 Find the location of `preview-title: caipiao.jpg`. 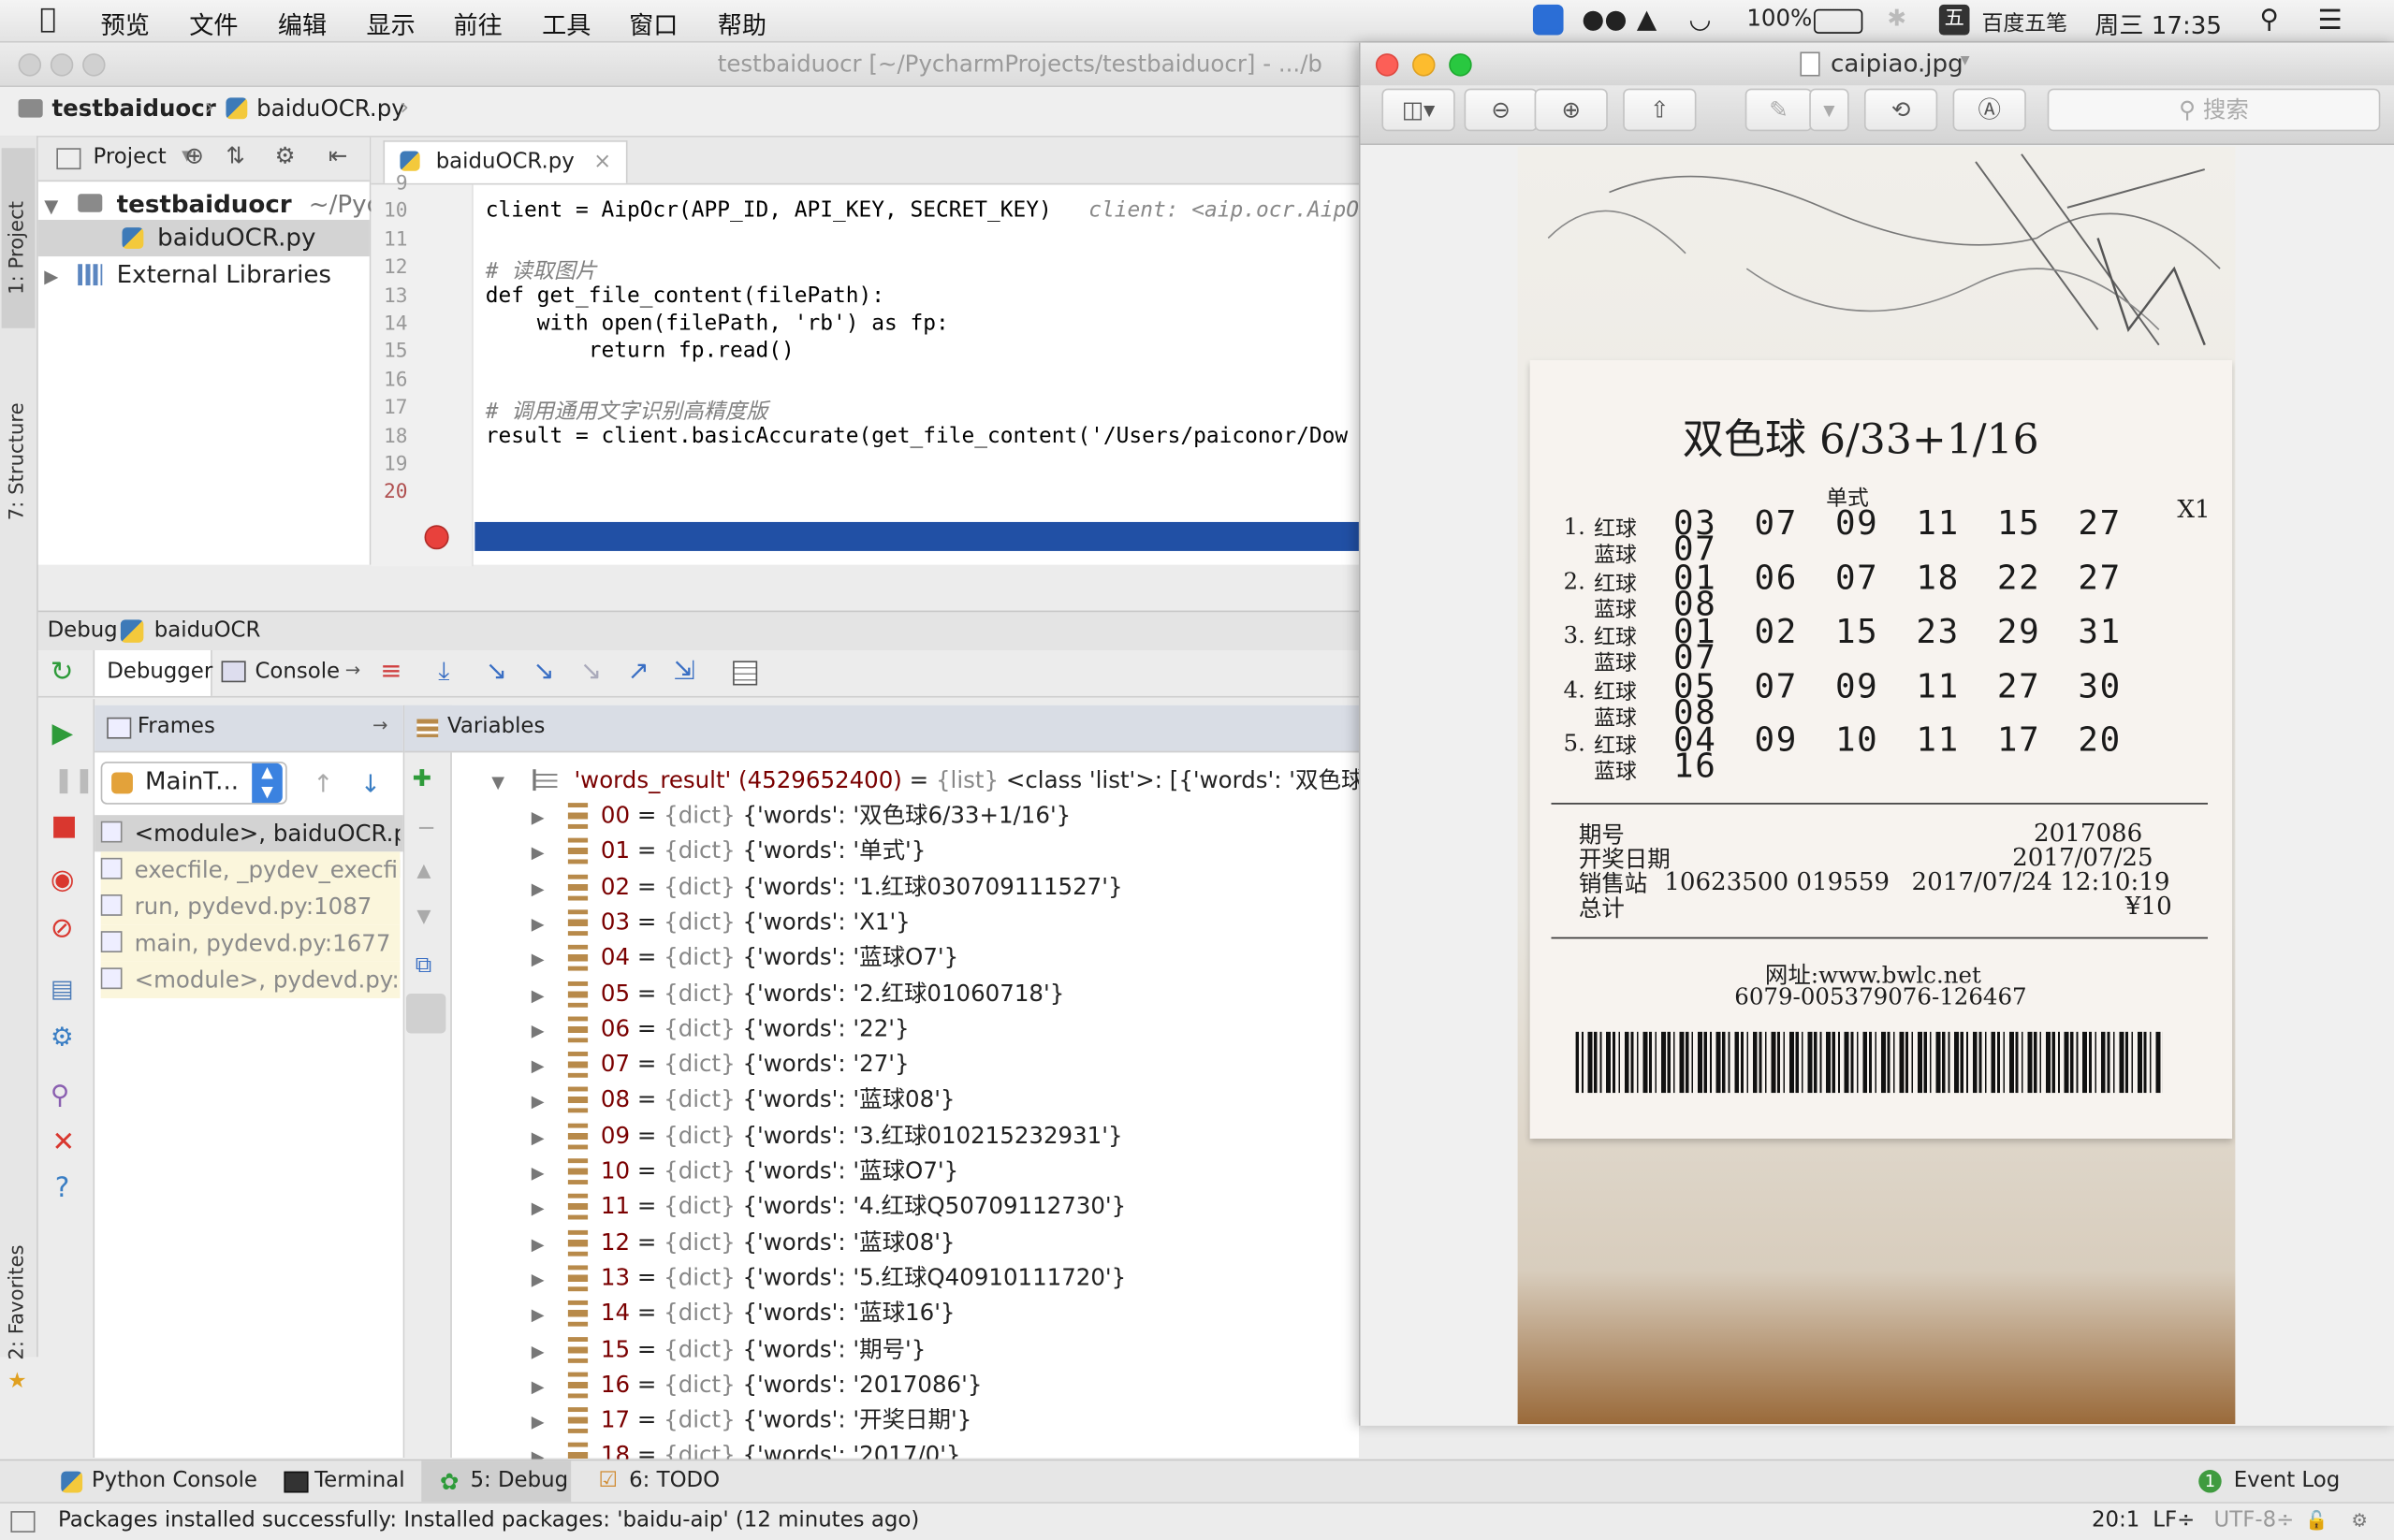

preview-title: caipiao.jpg is located at coordinates (1897, 64).